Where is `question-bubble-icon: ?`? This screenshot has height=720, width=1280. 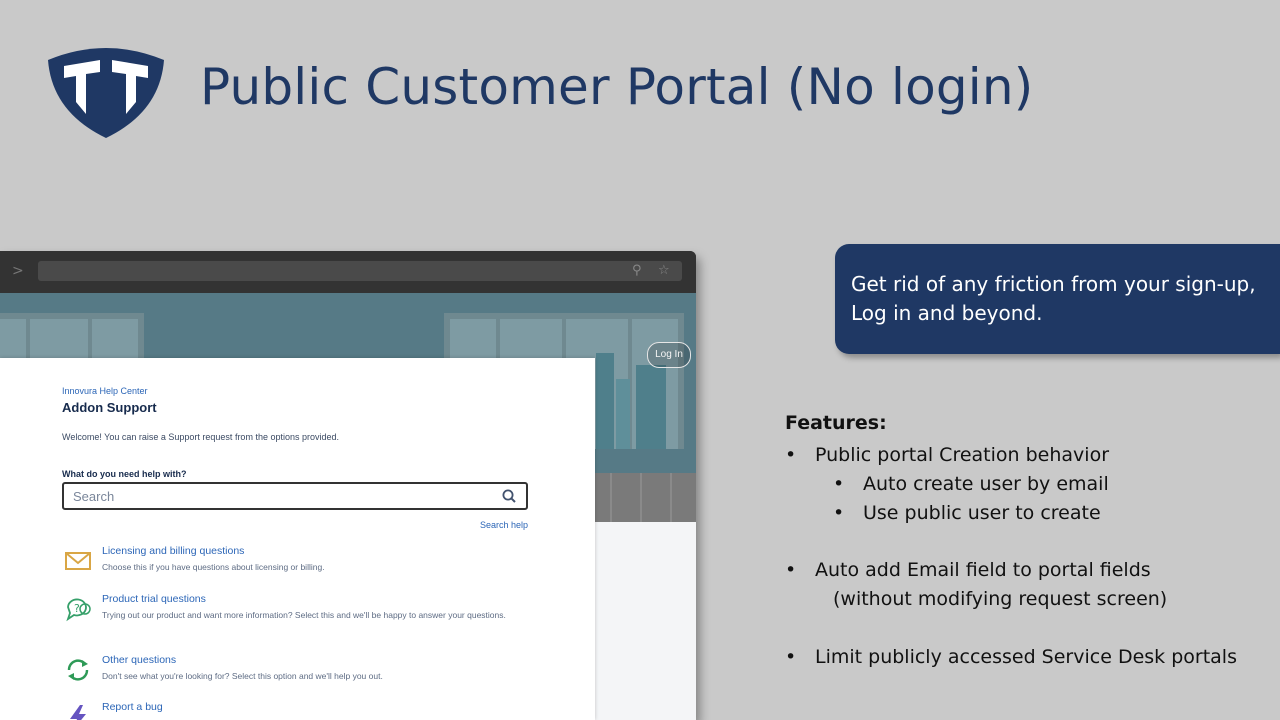
question-bubble-icon: ? is located at coordinates (78, 610).